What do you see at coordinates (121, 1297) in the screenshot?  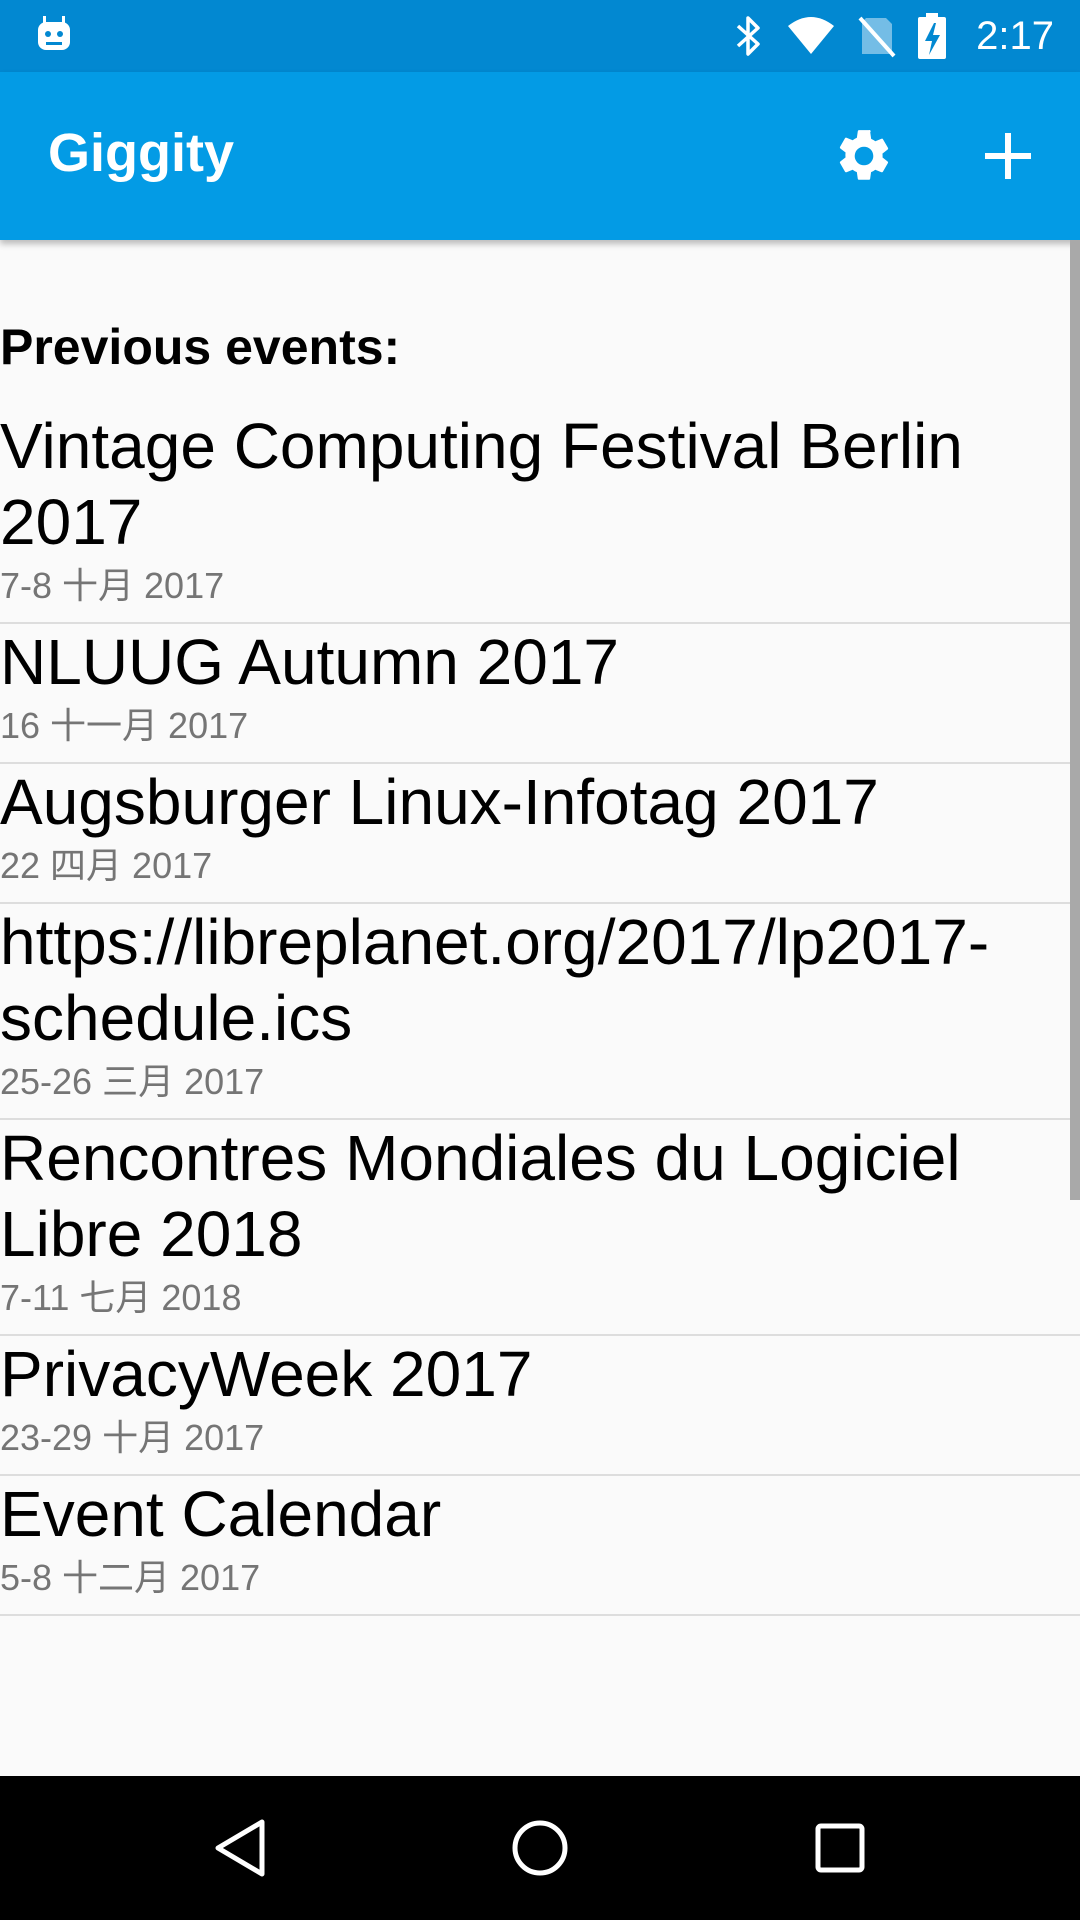 I see `event-date: 7-11 七月 2018` at bounding box center [121, 1297].